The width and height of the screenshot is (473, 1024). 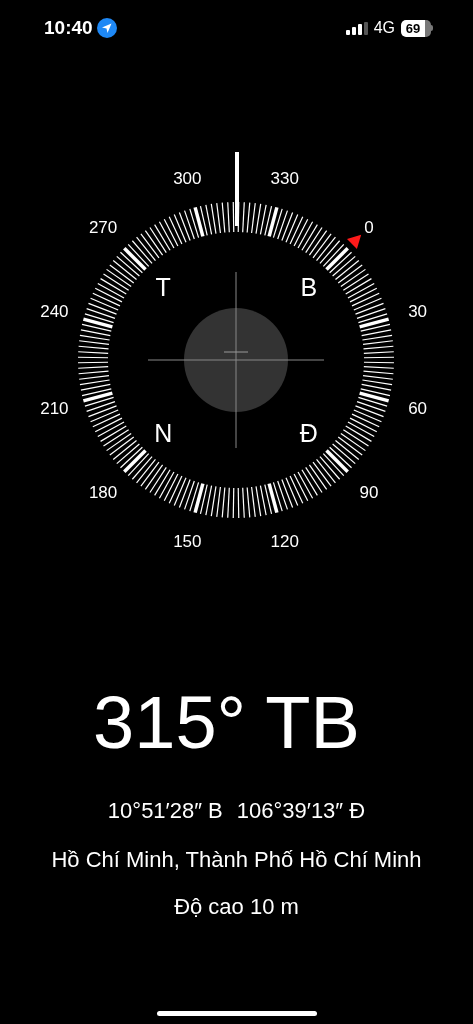 I want to click on degree-label: 150, so click(x=187, y=542).